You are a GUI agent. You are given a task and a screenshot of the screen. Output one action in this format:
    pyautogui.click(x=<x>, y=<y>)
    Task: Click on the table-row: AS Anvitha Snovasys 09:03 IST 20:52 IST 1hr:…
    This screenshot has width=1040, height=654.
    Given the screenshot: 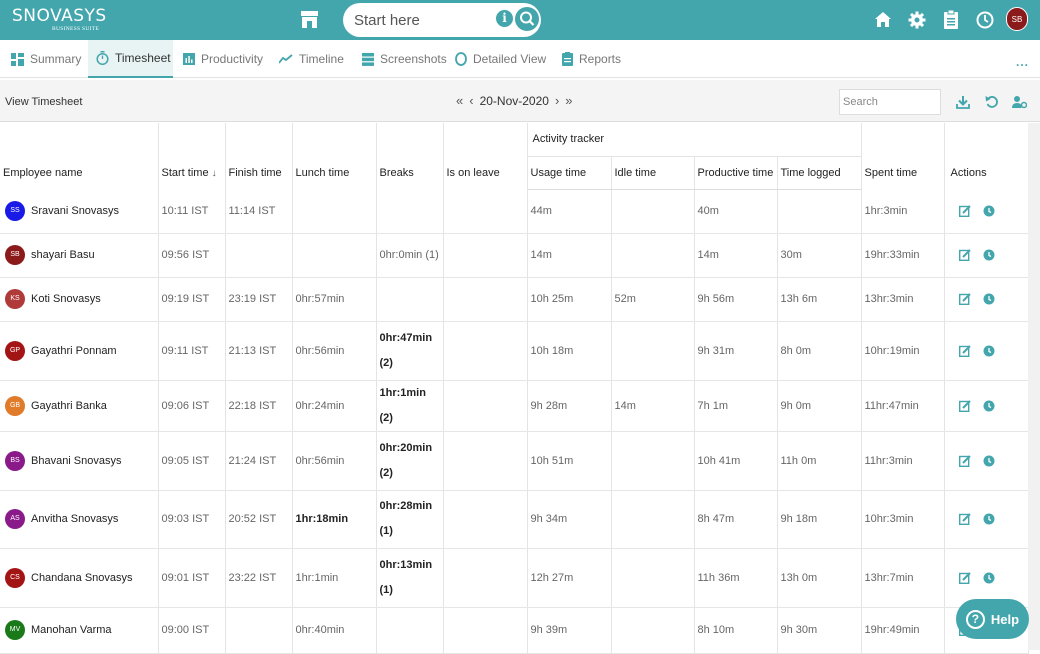 What is the action you would take?
    pyautogui.click(x=514, y=519)
    